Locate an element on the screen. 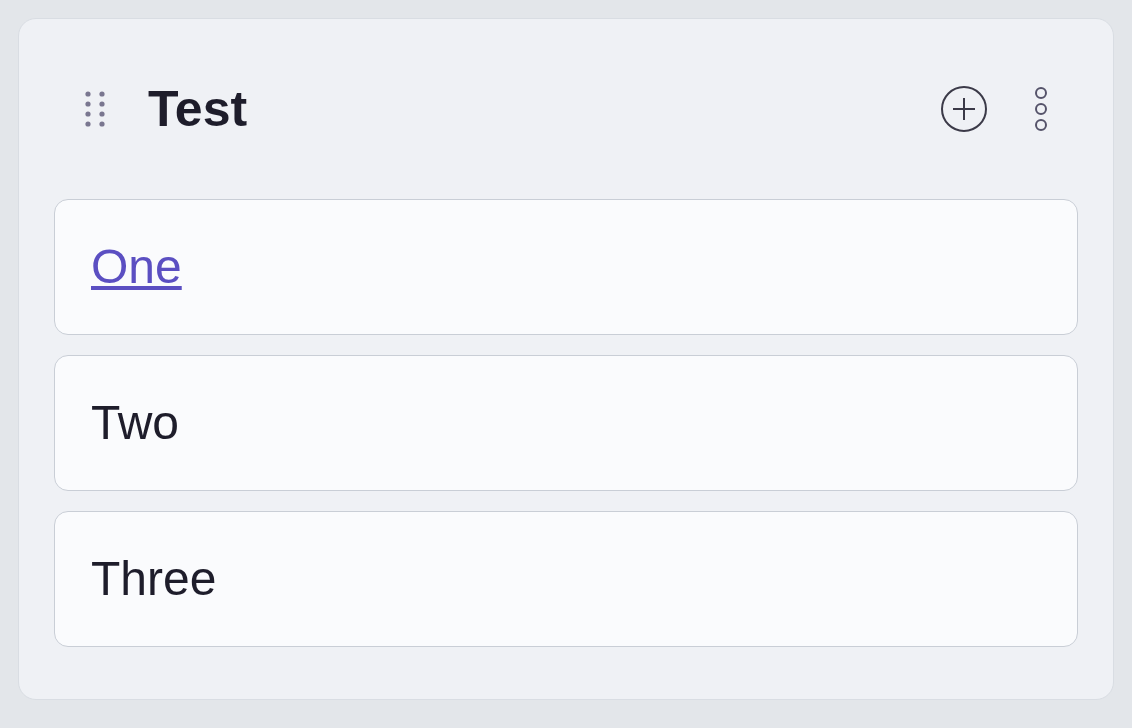 The width and height of the screenshot is (1132, 728). item-label: Three is located at coordinates (154, 579).